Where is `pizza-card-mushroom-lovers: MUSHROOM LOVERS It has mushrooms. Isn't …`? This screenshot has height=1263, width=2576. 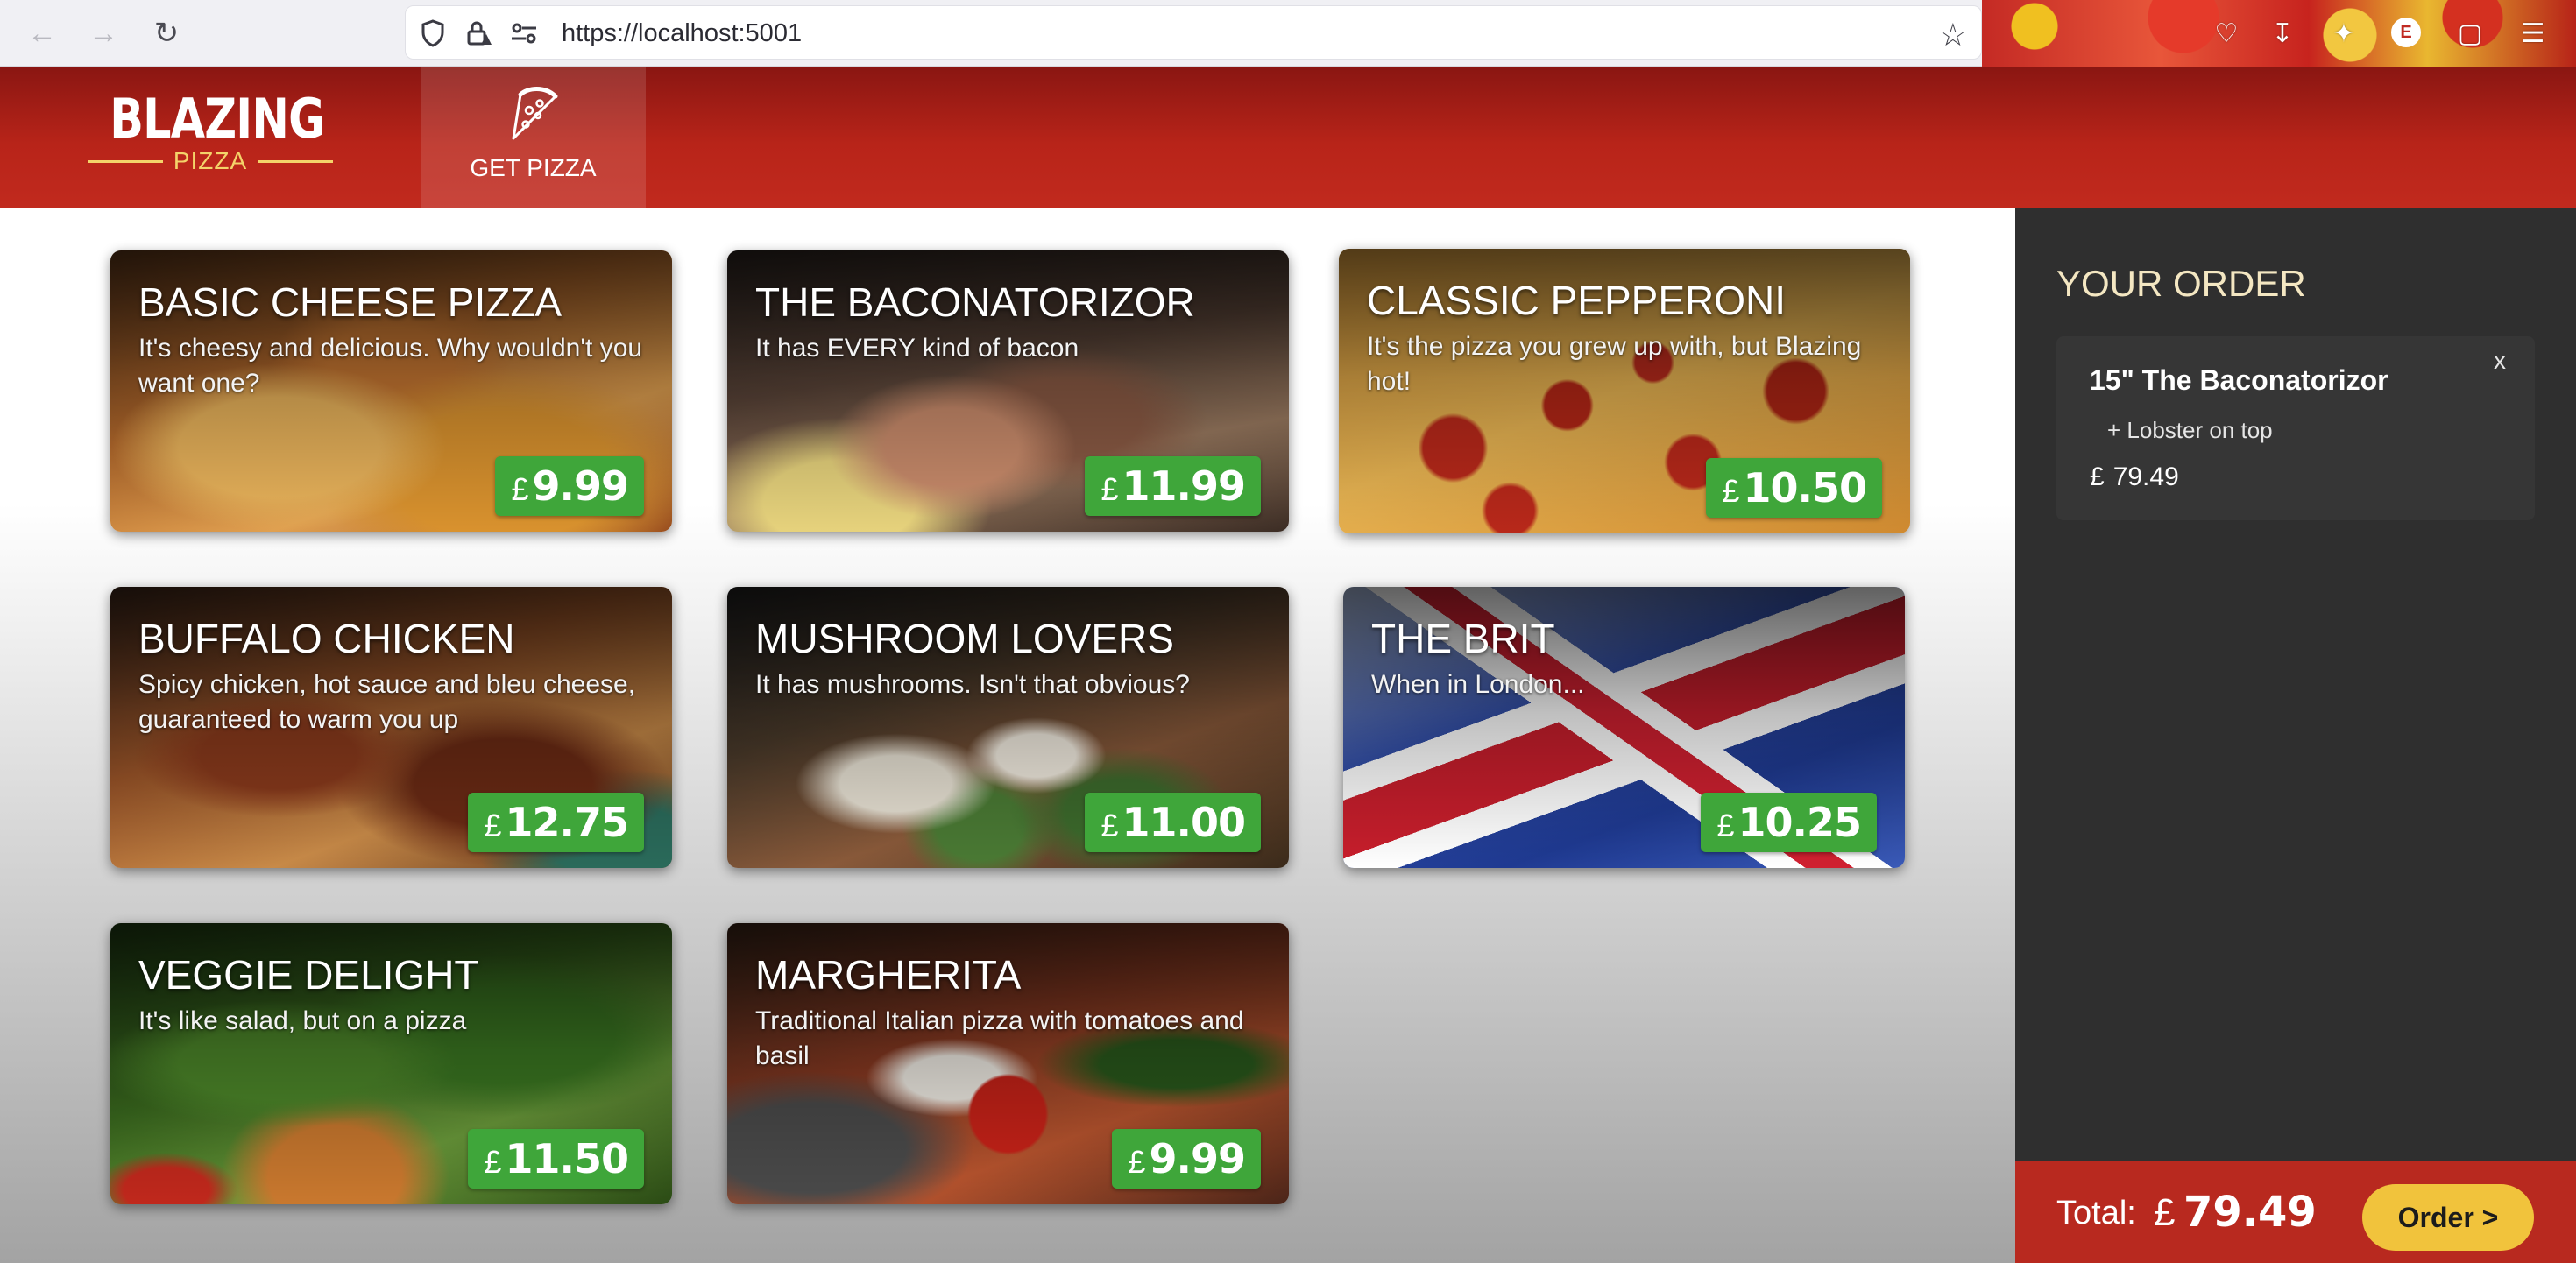 pizza-card-mushroom-lovers: MUSHROOM LOVERS It has mushrooms. Isn't … is located at coordinates (1008, 728).